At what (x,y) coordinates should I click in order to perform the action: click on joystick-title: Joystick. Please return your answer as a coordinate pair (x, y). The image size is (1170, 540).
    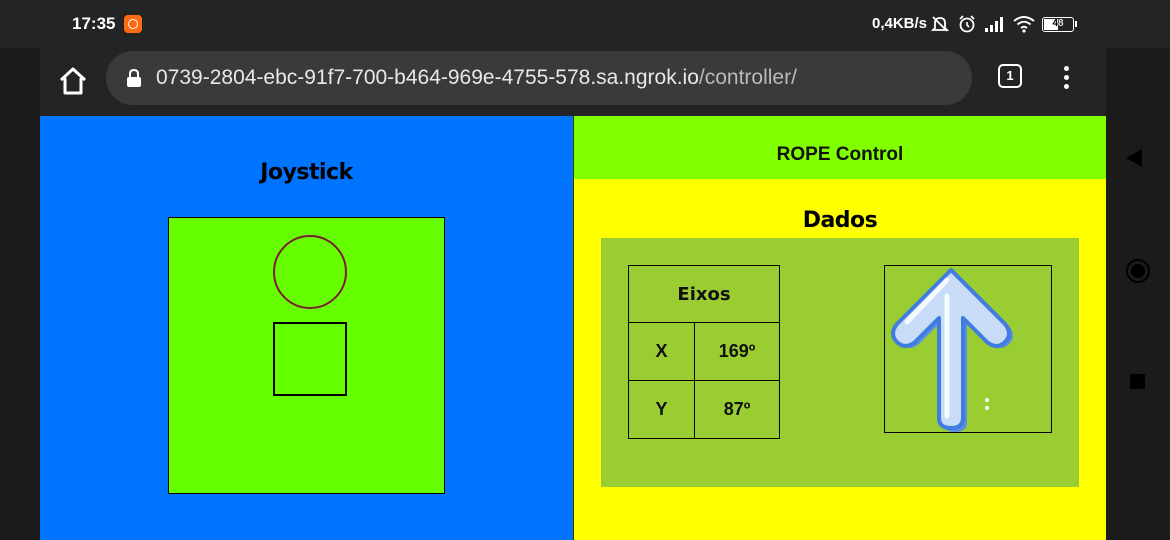
    Looking at the image, I should click on (306, 172).